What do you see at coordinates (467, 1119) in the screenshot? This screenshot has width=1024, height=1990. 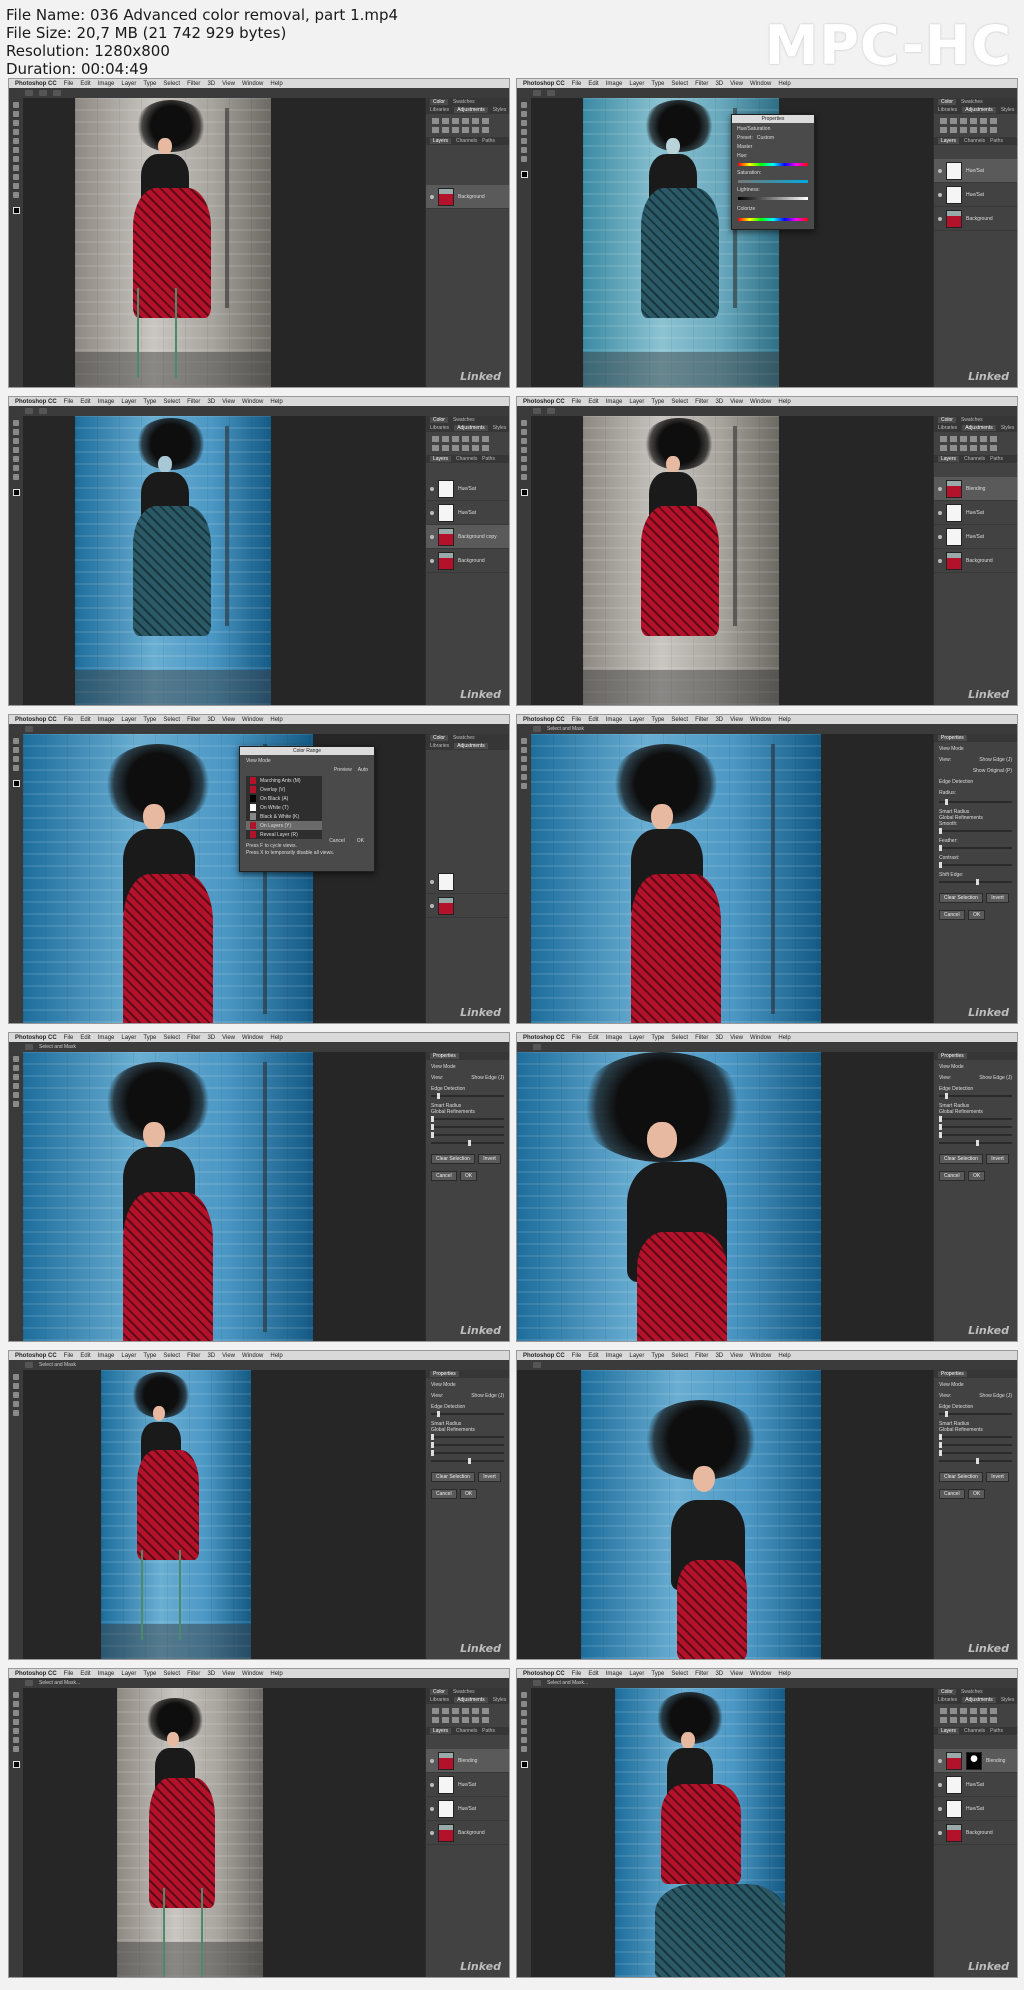 I see `smooth-slider` at bounding box center [467, 1119].